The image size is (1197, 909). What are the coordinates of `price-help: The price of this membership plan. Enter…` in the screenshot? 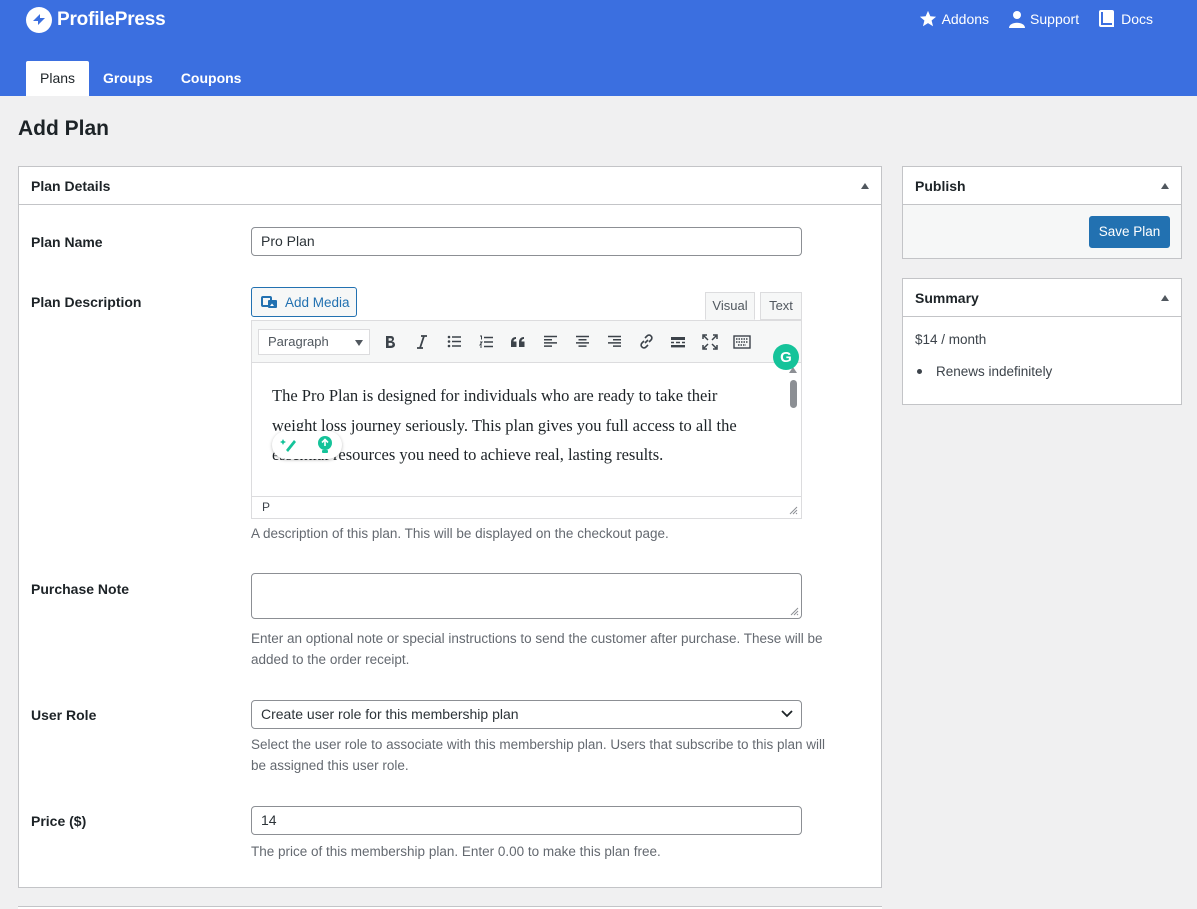 It's located at (456, 851).